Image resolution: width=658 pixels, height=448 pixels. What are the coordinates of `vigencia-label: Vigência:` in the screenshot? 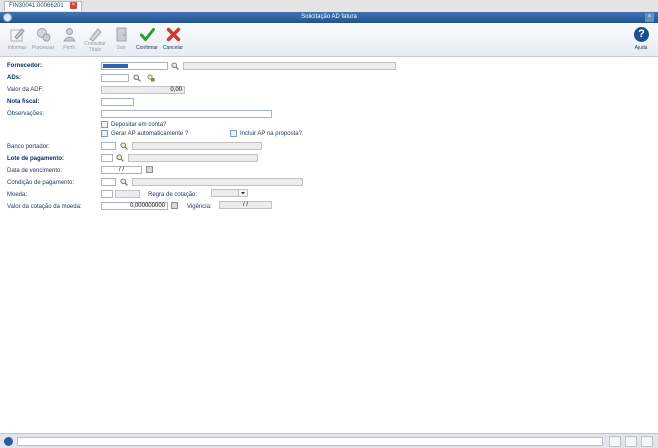 It's located at (199, 207).